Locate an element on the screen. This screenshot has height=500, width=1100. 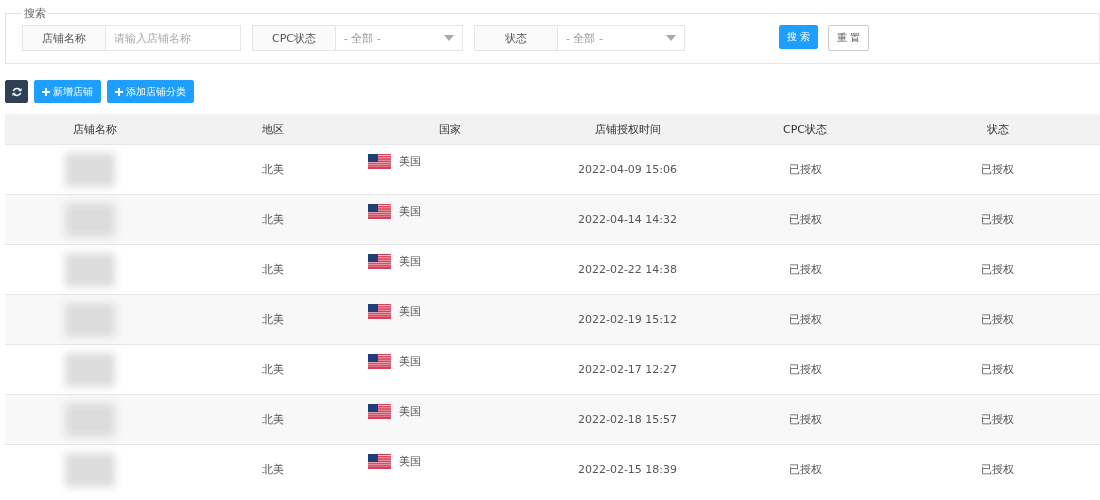
refresh-icon is located at coordinates (16, 91).